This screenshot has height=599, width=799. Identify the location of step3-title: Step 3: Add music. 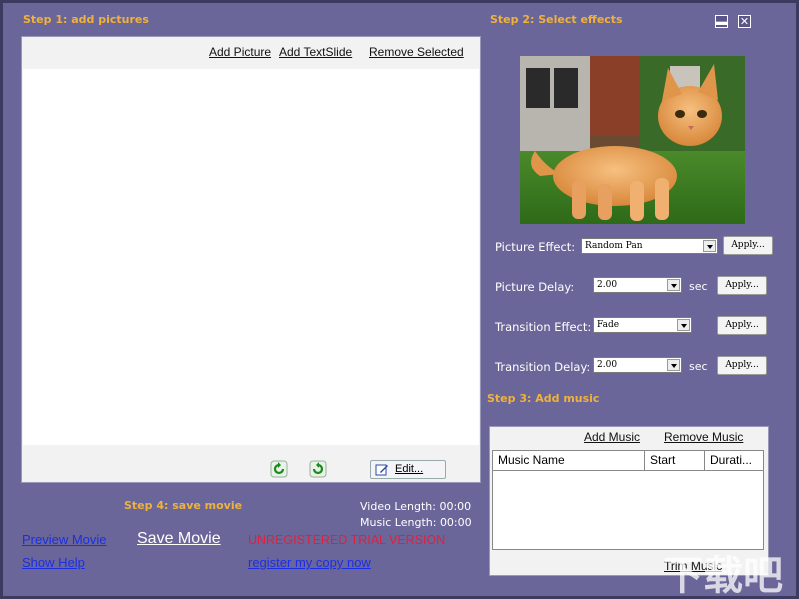
(543, 398).